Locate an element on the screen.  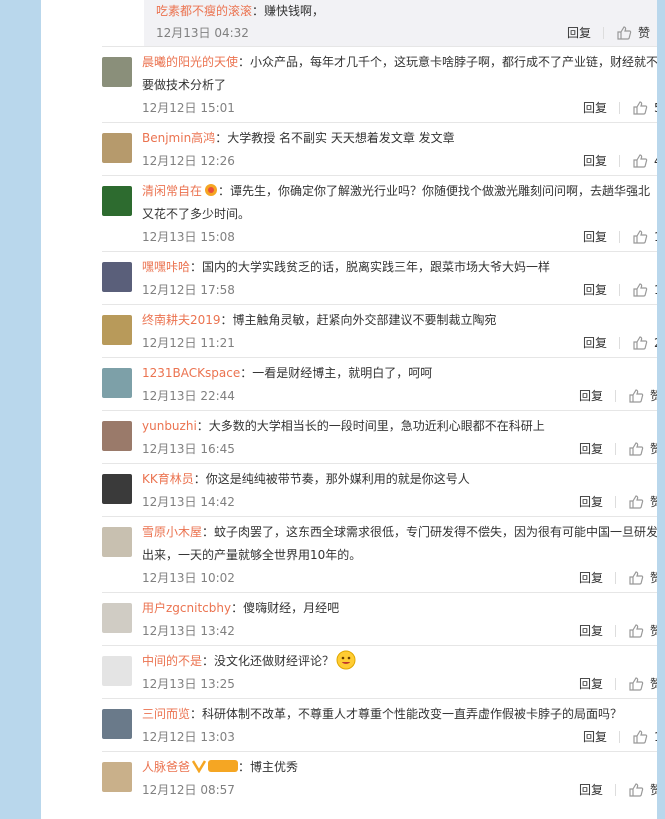
comment-username: 1231BACKspace is located at coordinates (191, 373).